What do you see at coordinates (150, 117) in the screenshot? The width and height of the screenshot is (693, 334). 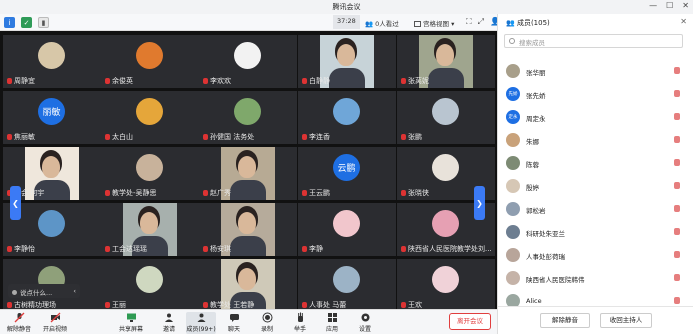 I see `video-tile: 太白山` at bounding box center [150, 117].